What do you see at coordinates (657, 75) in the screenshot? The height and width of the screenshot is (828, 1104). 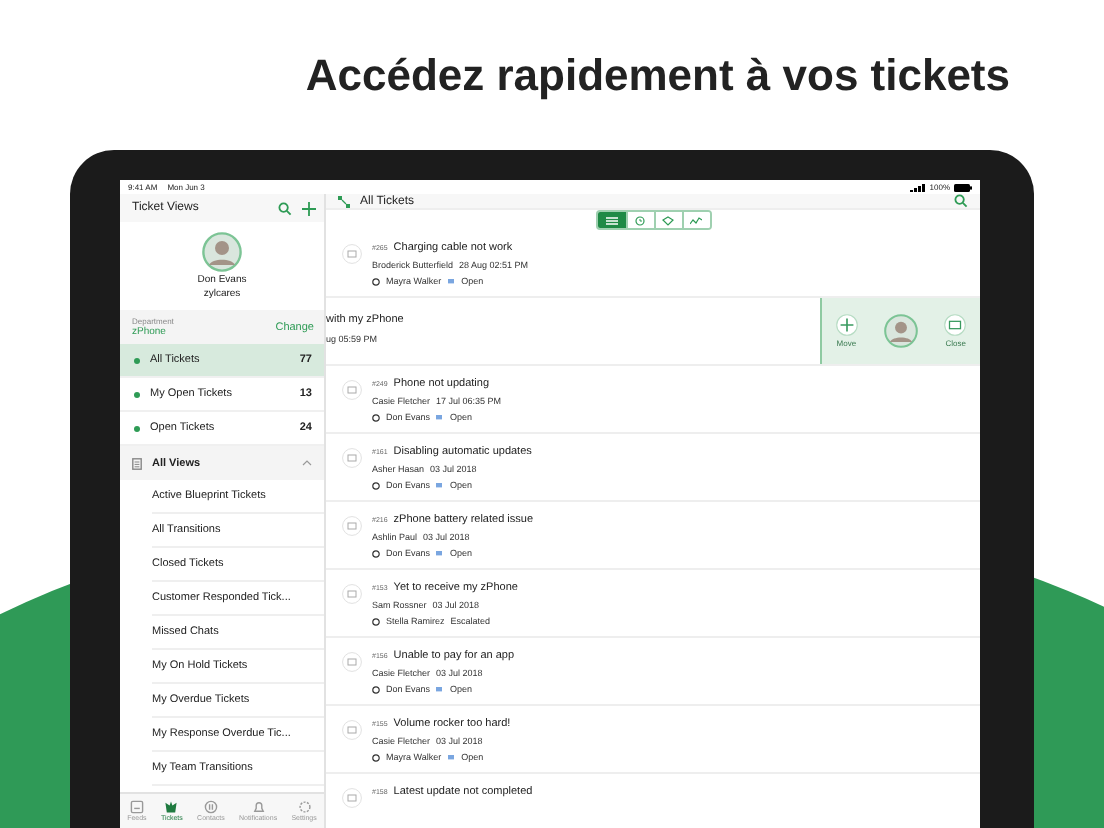 I see `headline: Accédez rapidement à vos tickets` at bounding box center [657, 75].